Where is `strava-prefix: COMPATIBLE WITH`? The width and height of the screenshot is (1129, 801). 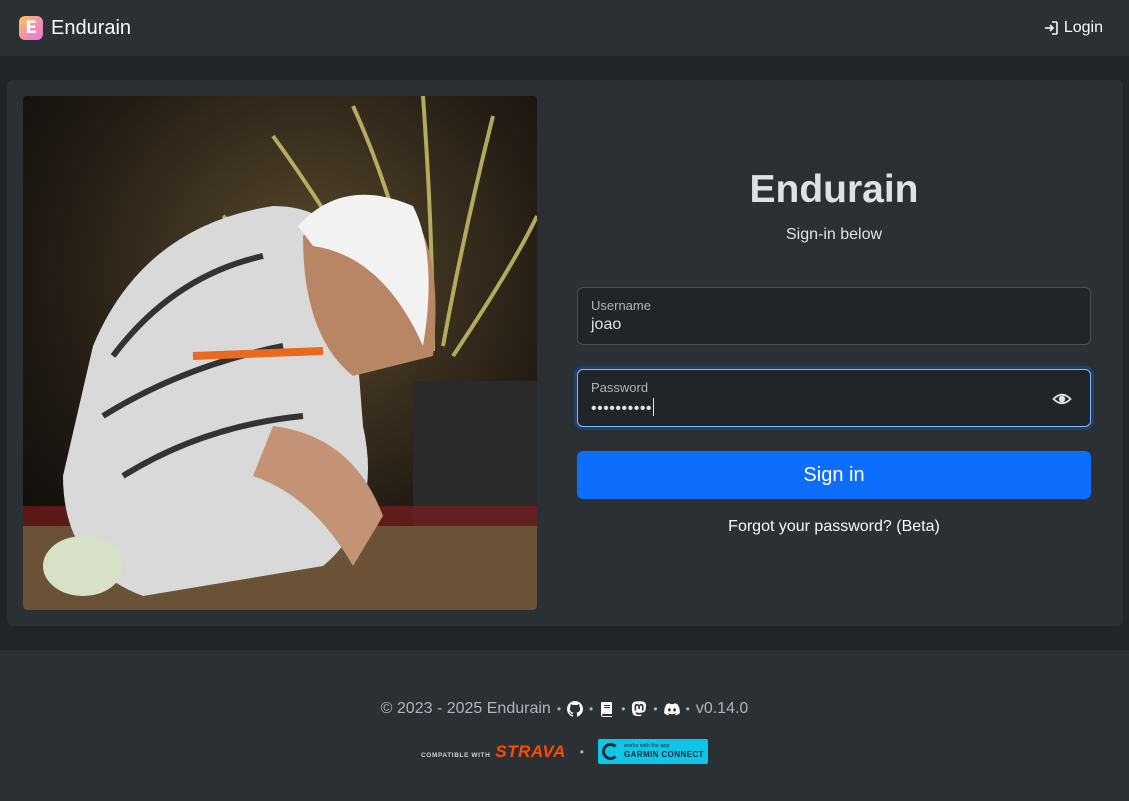
strava-prefix: COMPATIBLE WITH is located at coordinates (456, 755).